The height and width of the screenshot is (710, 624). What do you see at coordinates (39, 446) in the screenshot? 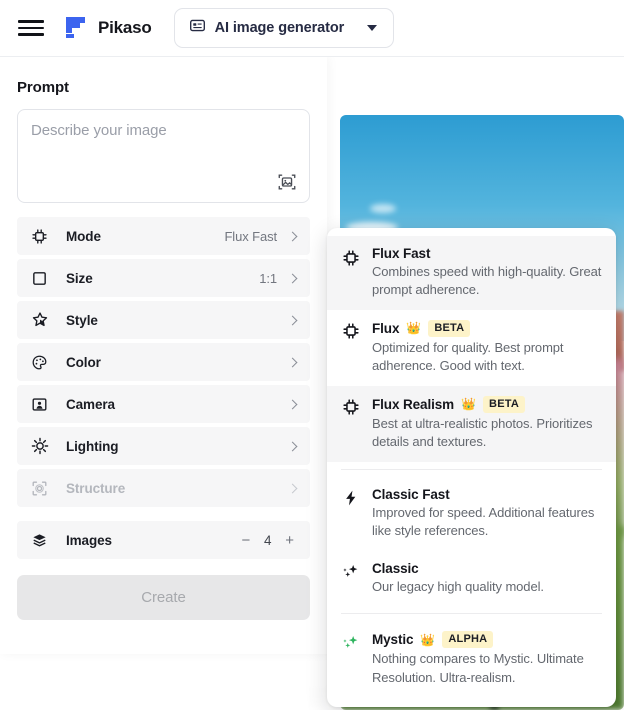
I see `lighting-icon` at bounding box center [39, 446].